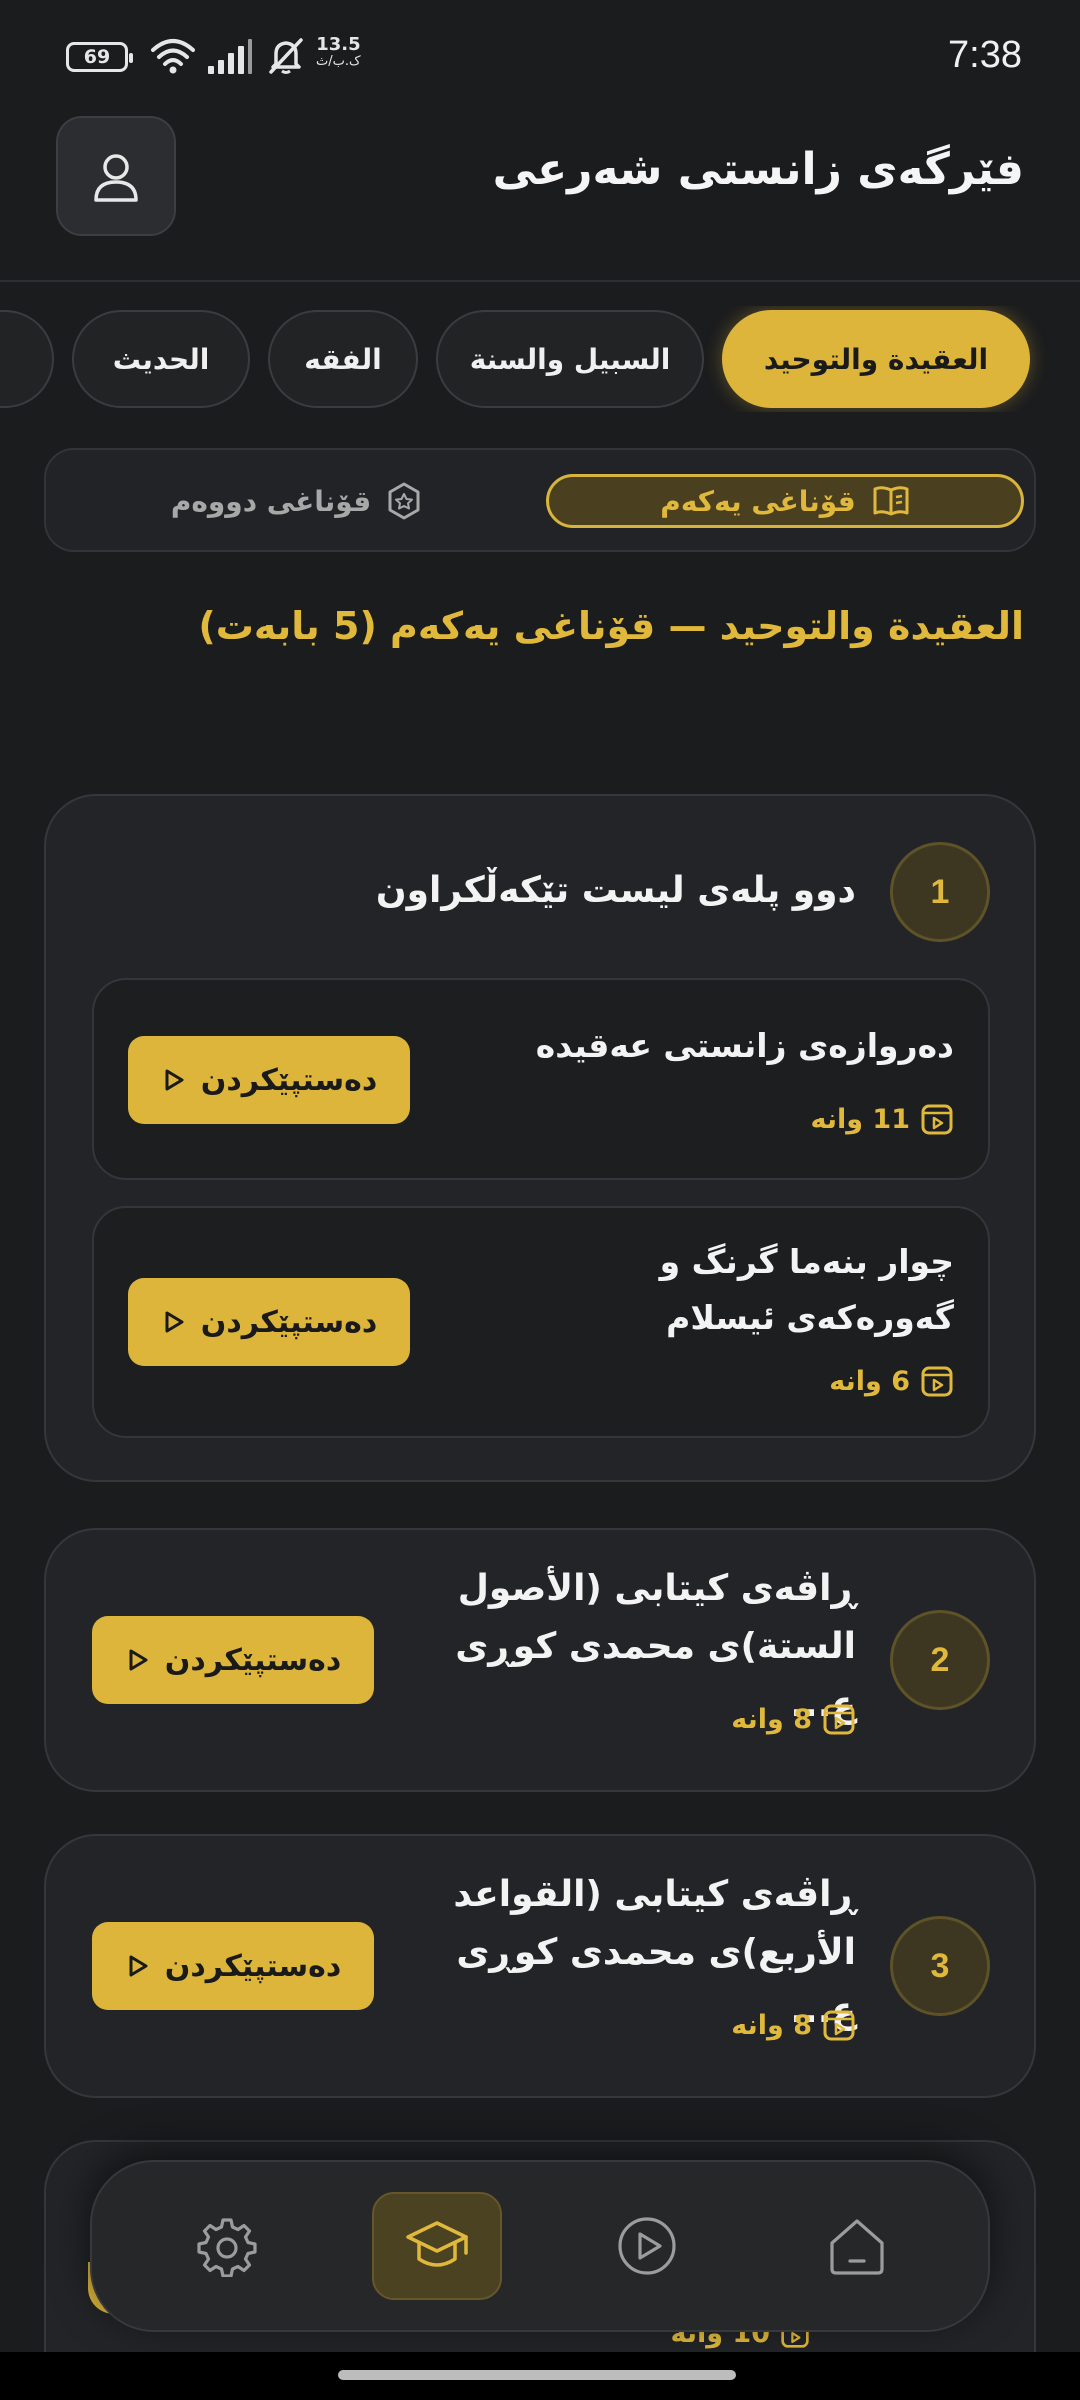 This screenshot has width=1080, height=2400. Describe the element at coordinates (869, 1381) in the screenshot. I see `lesson-count-text: 6 وانە` at that location.